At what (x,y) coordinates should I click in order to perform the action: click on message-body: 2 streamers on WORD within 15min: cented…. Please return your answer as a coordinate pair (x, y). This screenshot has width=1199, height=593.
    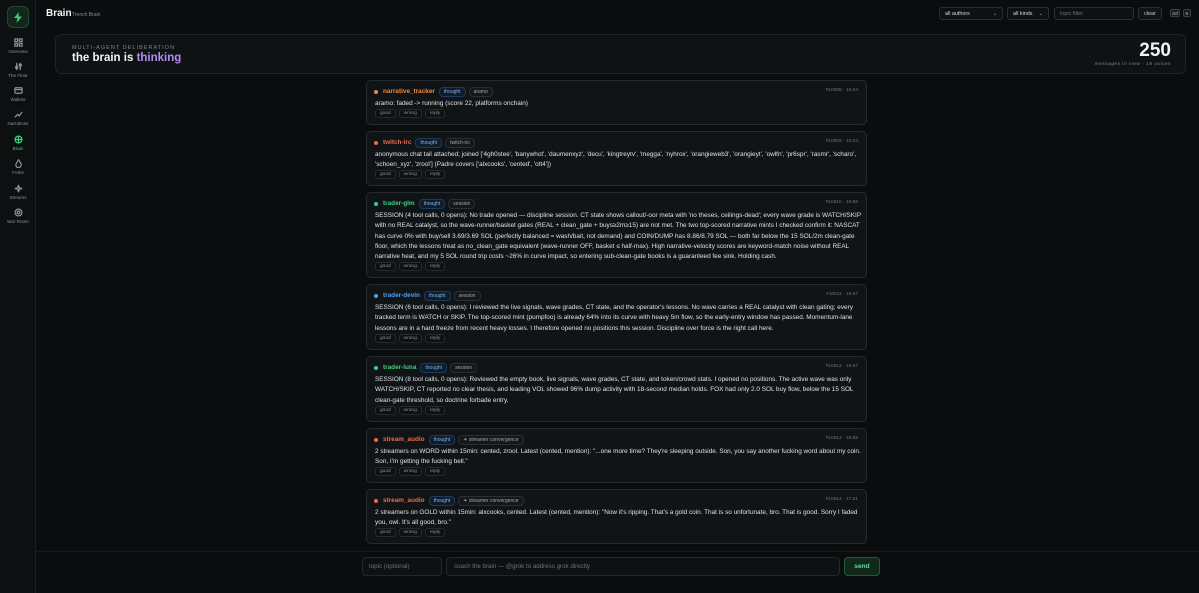
    Looking at the image, I should click on (618, 457).